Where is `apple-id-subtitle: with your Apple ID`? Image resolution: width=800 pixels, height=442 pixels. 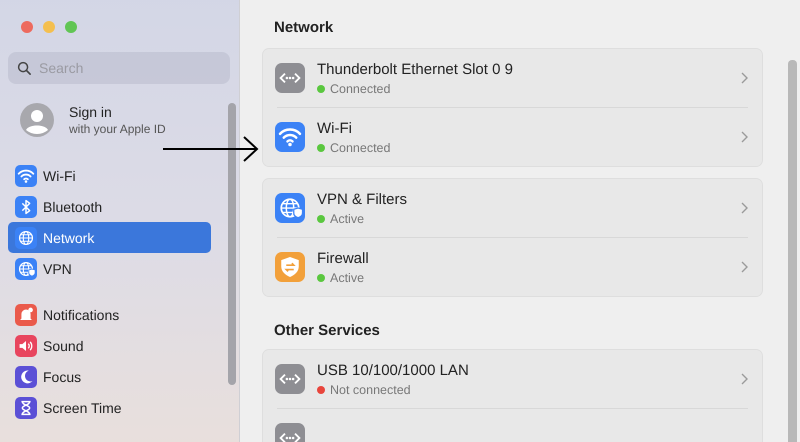 apple-id-subtitle: with your Apple ID is located at coordinates (117, 129).